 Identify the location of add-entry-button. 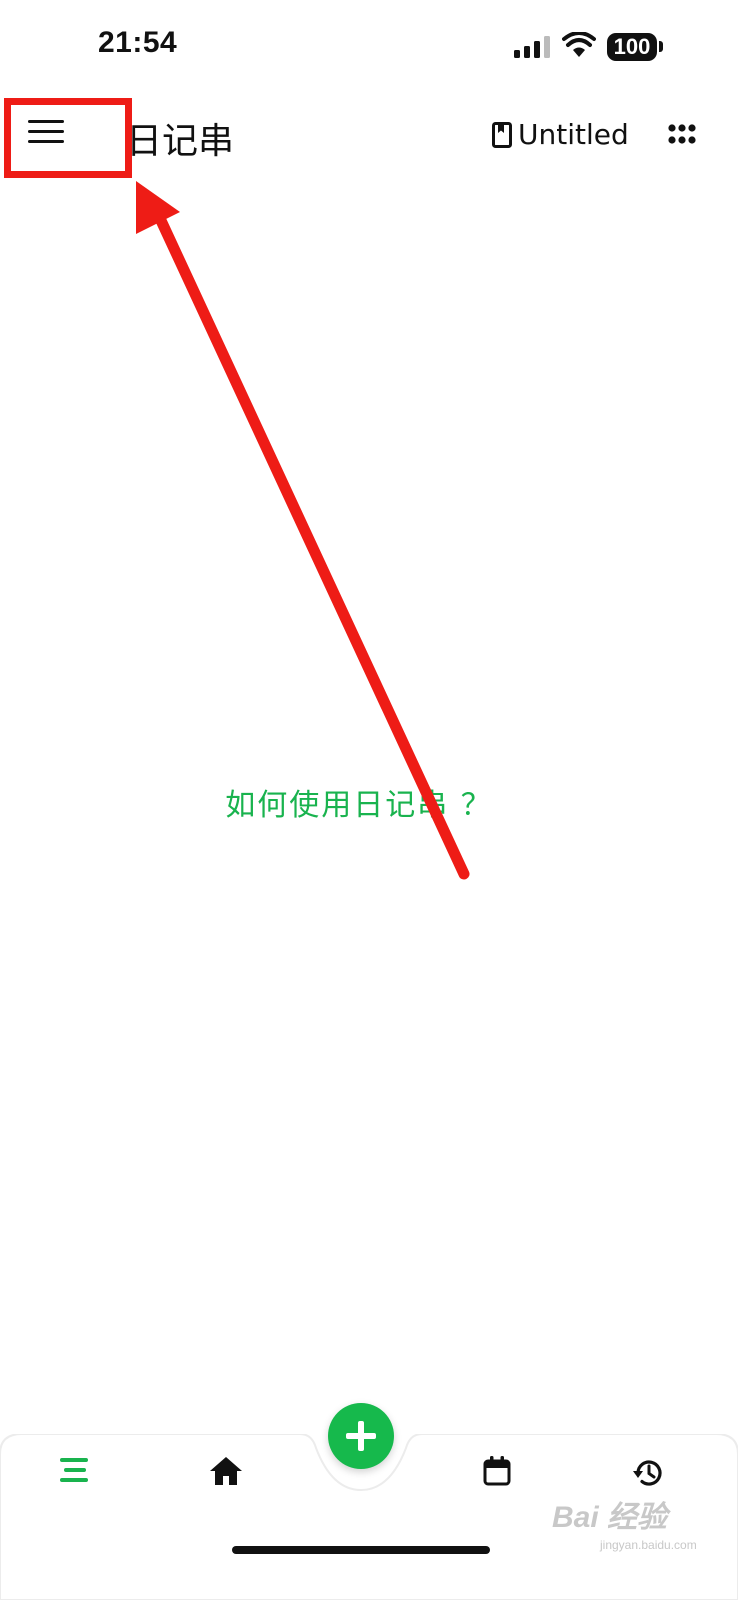
(361, 1436).